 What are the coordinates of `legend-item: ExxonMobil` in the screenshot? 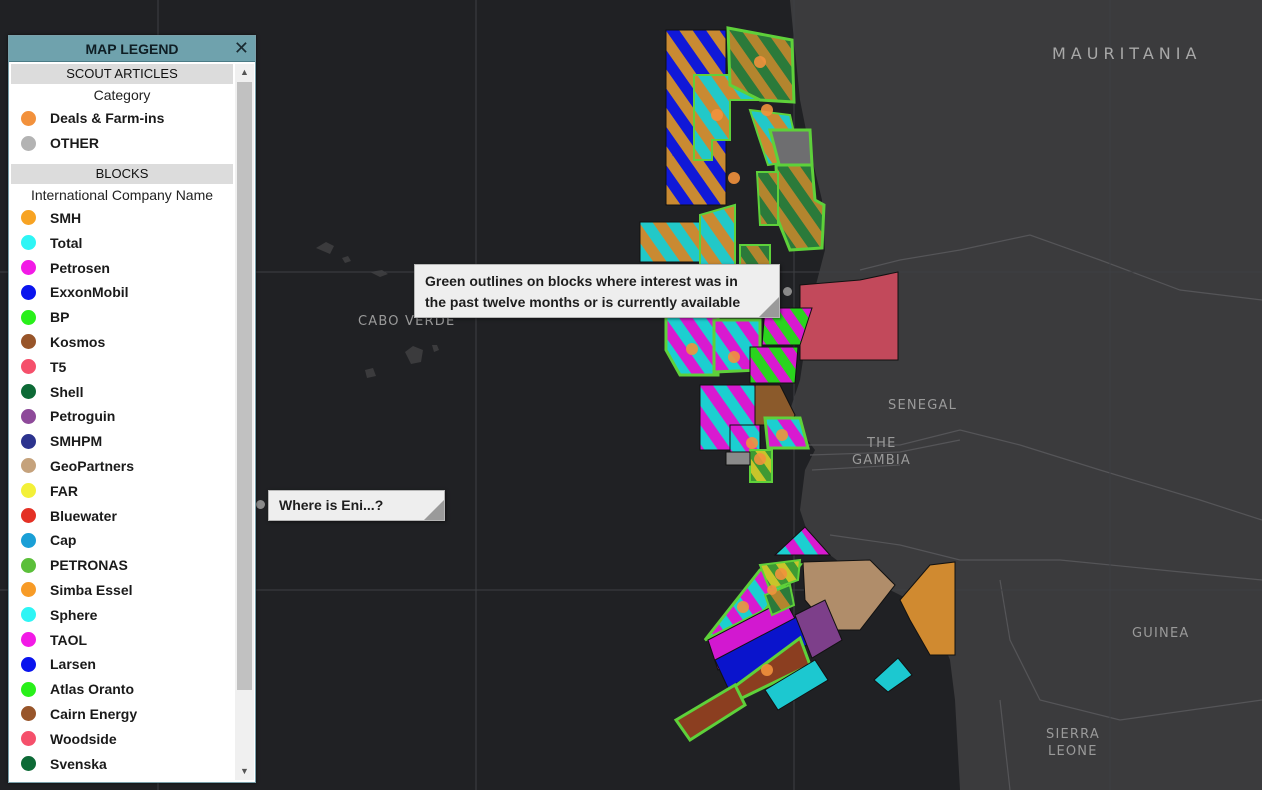 It's located at (122, 292).